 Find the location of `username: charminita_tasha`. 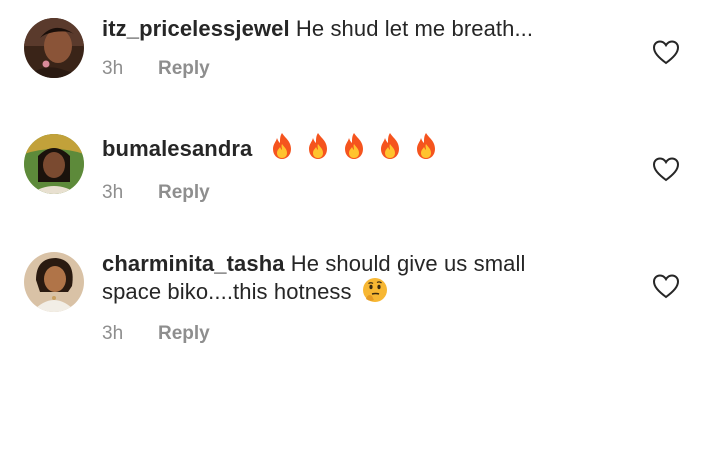

username: charminita_tasha is located at coordinates (193, 263).